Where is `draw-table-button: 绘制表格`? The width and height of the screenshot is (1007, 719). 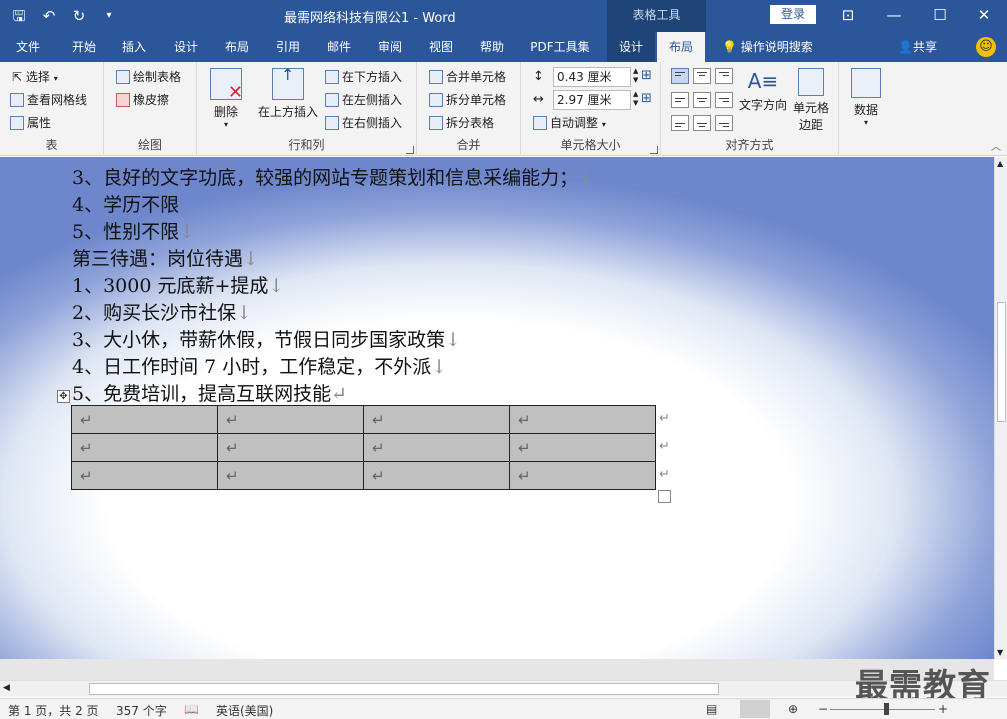
draw-table-button: 绘制表格 is located at coordinates (148, 77).